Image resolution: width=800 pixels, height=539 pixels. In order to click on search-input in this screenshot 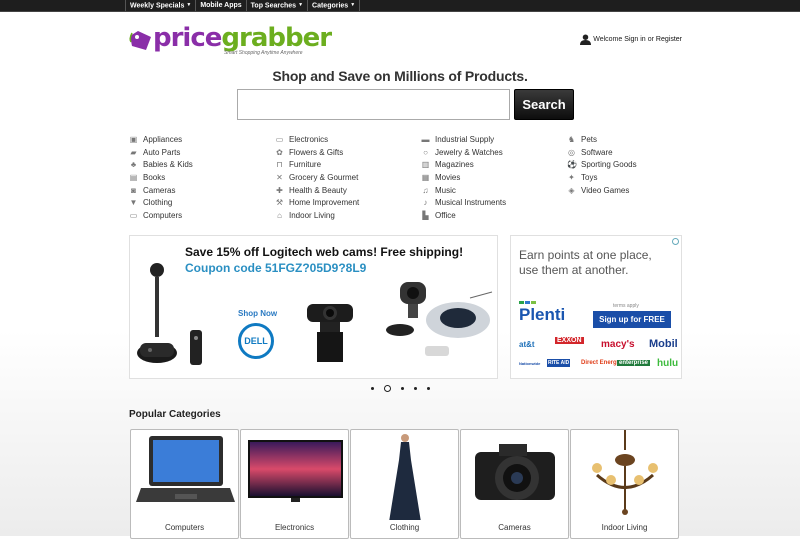, I will do `click(373, 104)`.